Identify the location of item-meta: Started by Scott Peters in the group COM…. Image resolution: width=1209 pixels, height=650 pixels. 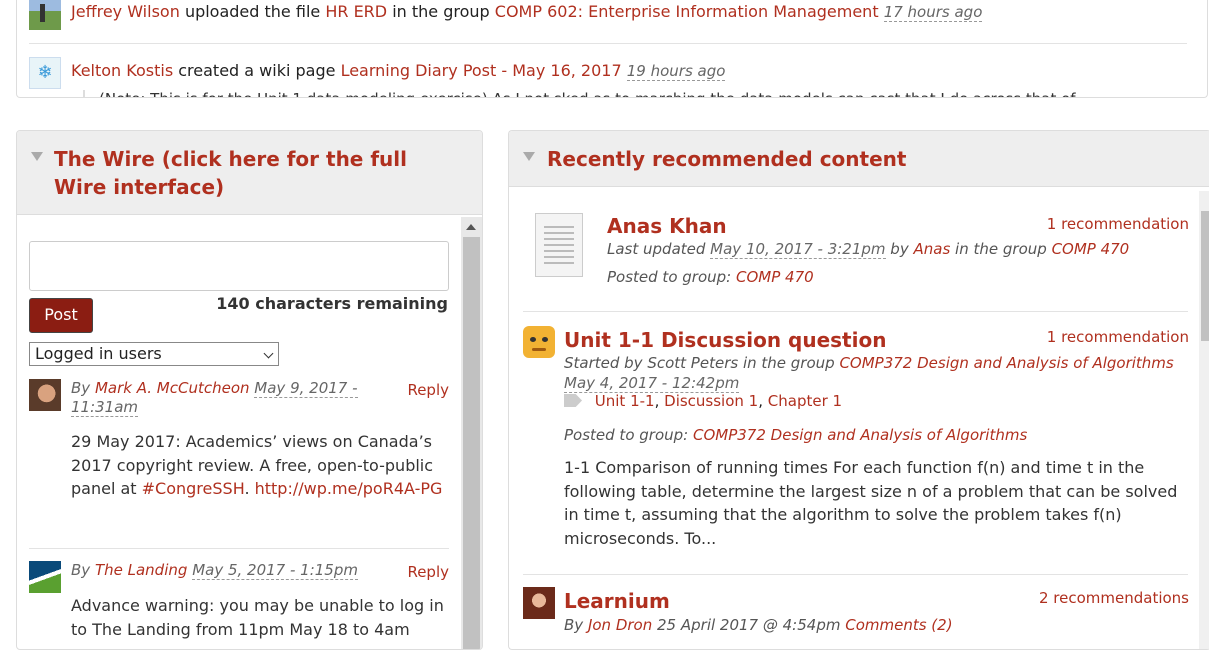
(874, 373).